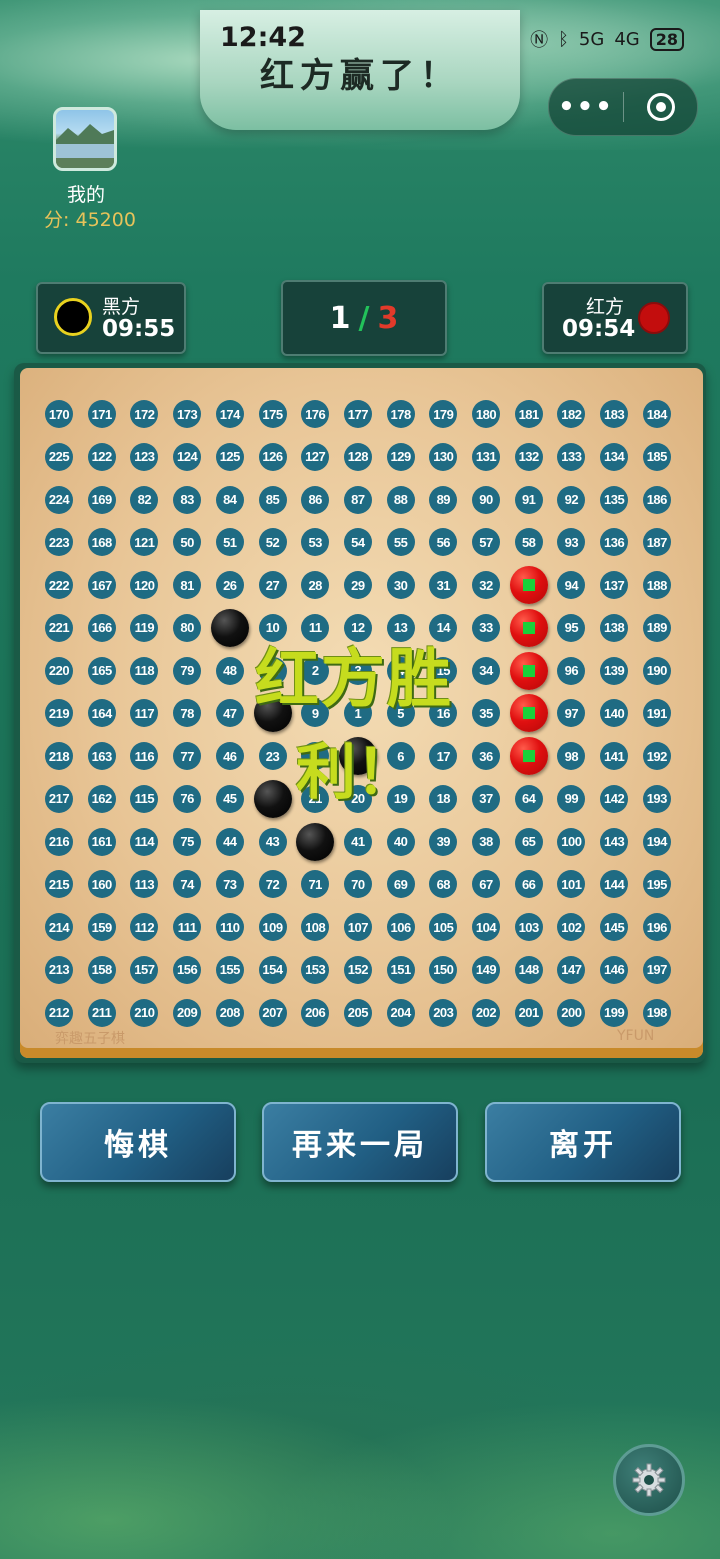 Image resolution: width=720 pixels, height=1559 pixels. I want to click on board-intersection: 213, so click(59, 969).